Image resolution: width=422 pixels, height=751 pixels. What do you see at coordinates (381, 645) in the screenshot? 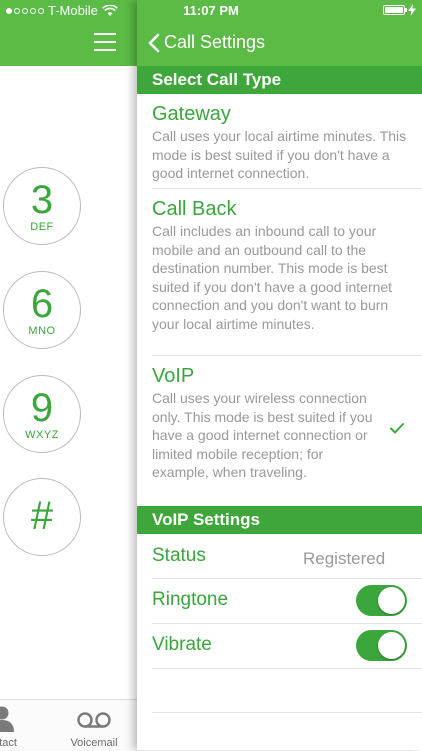
I see `vibrate-toggle` at bounding box center [381, 645].